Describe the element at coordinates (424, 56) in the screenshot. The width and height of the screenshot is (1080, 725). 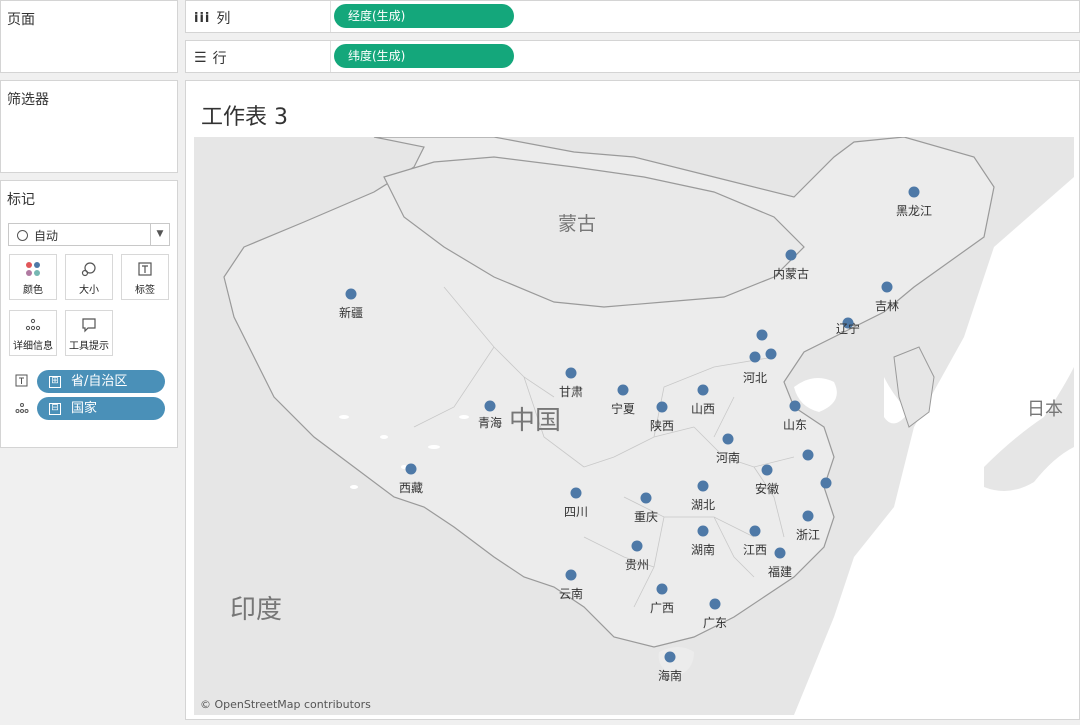
I see `latitude-pill: 纬度(生成)` at that location.